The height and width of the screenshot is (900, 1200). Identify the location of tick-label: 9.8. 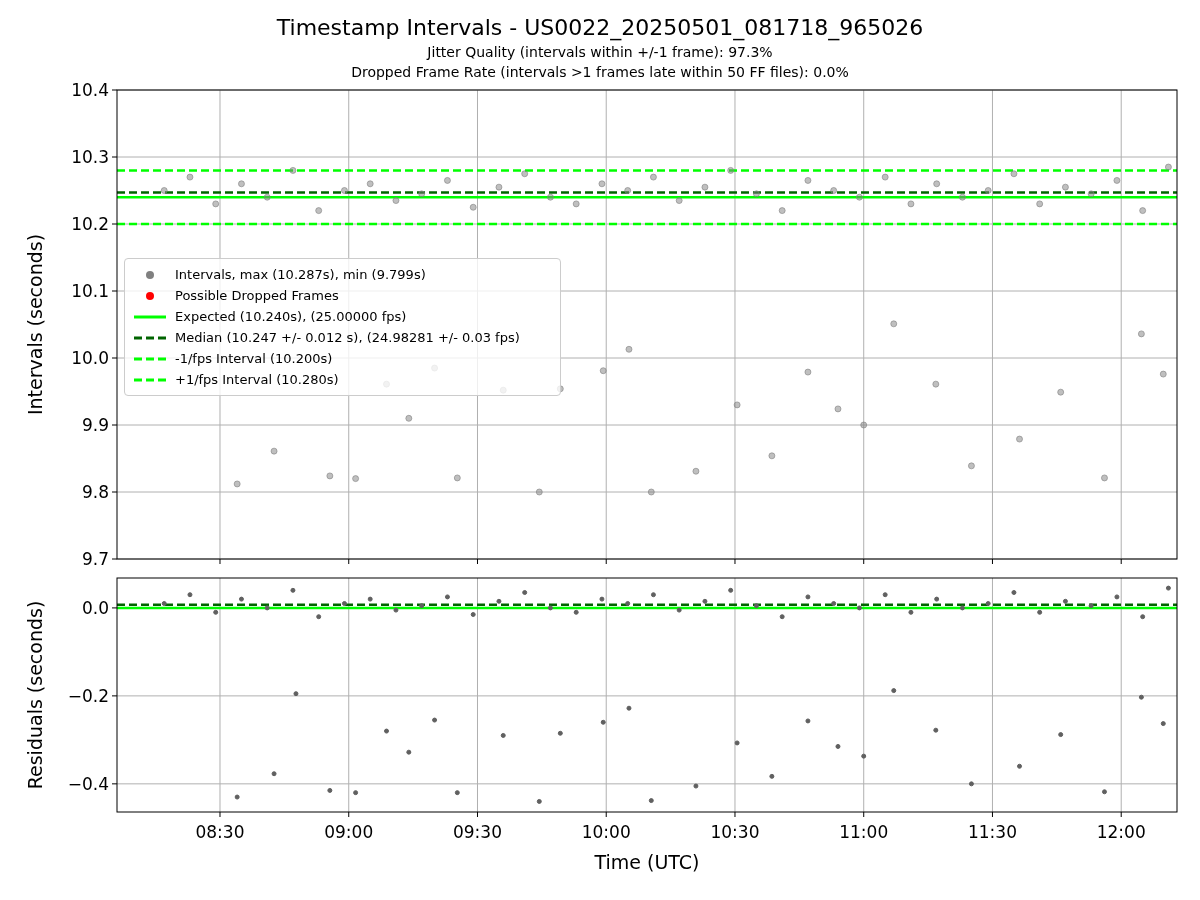
(95, 492).